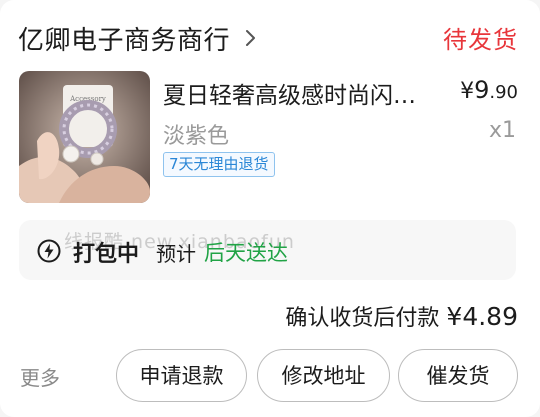 This screenshot has width=540, height=417. Describe the element at coordinates (503, 92) in the screenshot. I see `price-decimal: .90` at that location.